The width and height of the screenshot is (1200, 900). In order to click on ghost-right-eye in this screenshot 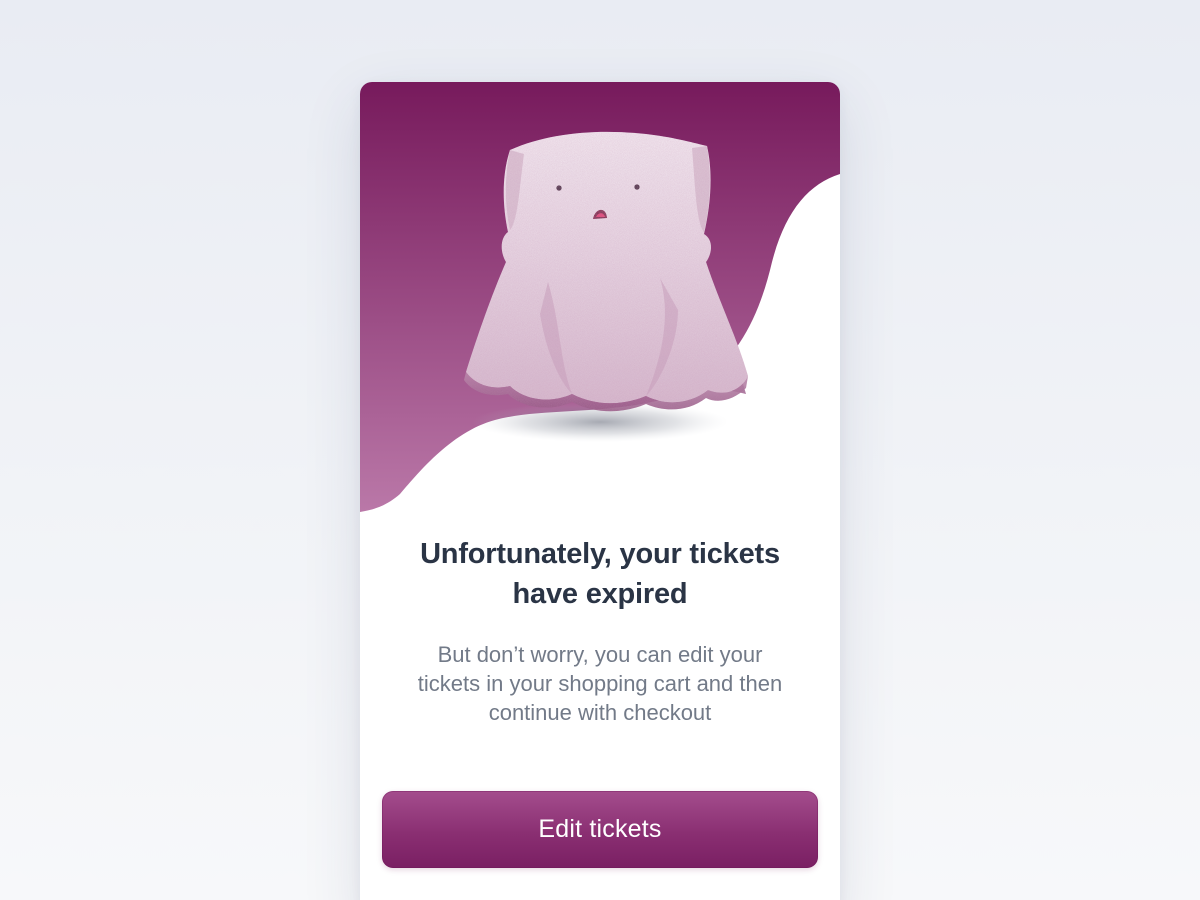, I will do `click(637, 187)`.